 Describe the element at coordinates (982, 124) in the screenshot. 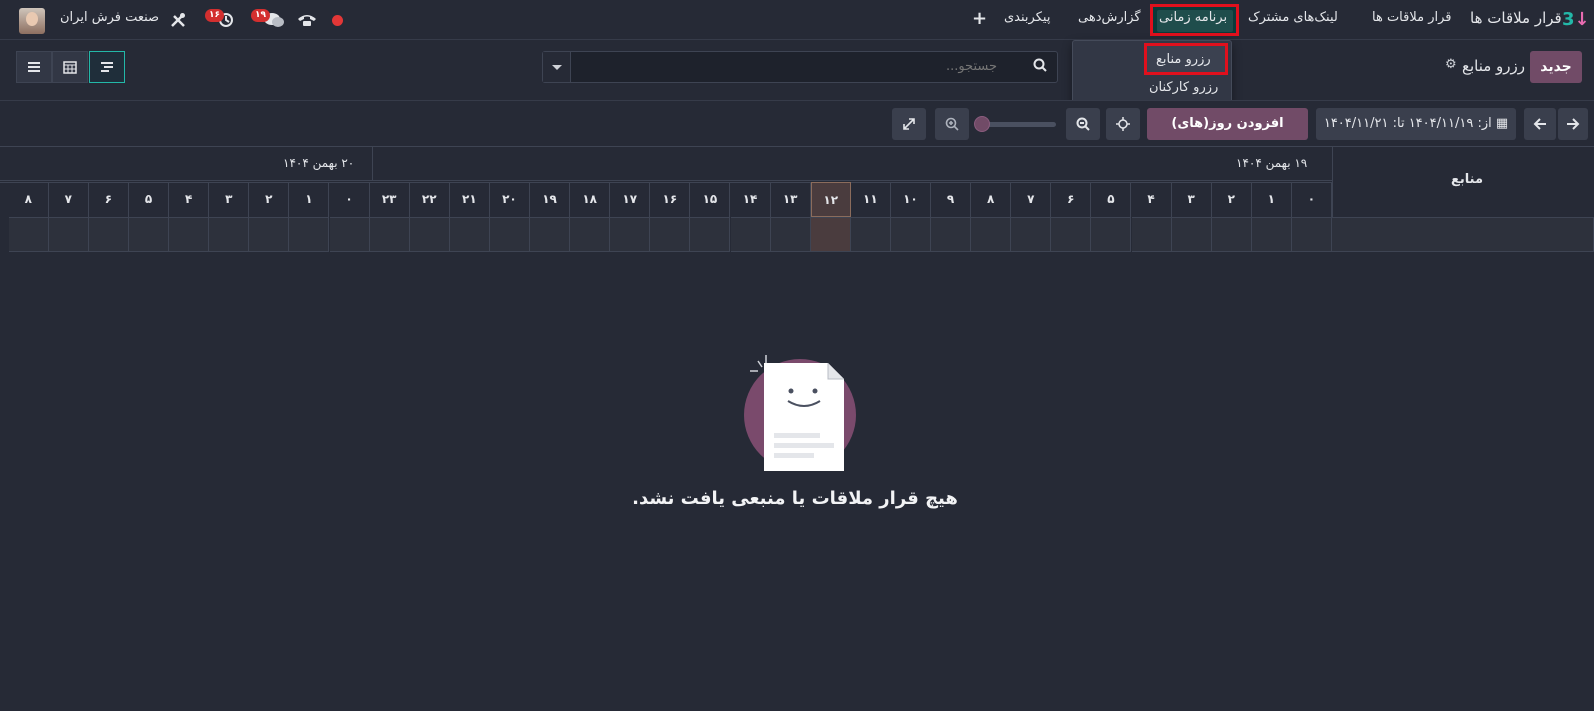

I see `zoom-slider-handle` at that location.